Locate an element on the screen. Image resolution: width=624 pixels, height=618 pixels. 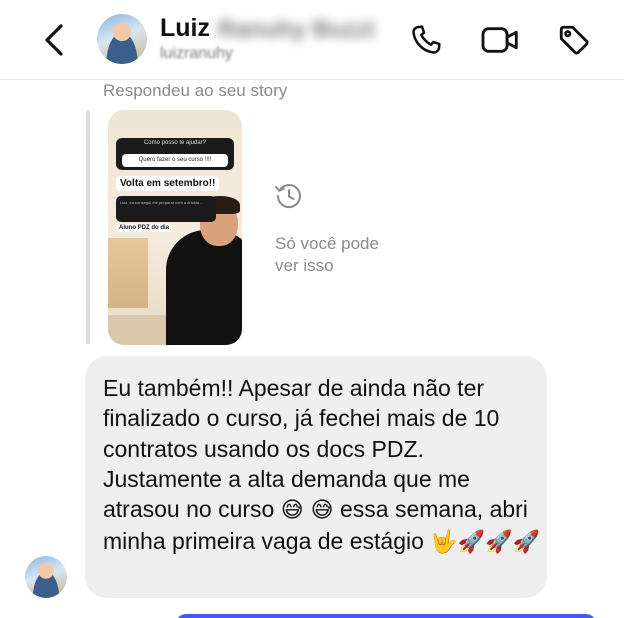
story-reply-note: Respondeu ao seu story is located at coordinates (195, 90).